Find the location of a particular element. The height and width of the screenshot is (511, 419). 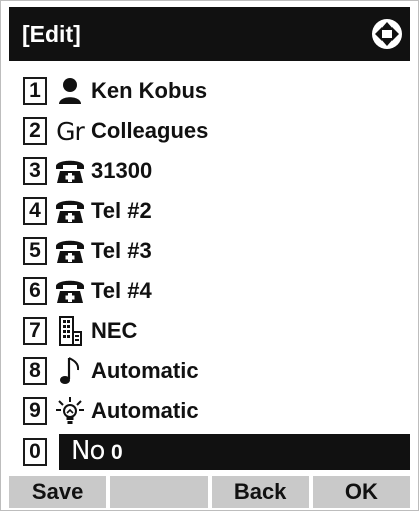

menu-item-ringtone: 8 Automatic is located at coordinates (216, 371).